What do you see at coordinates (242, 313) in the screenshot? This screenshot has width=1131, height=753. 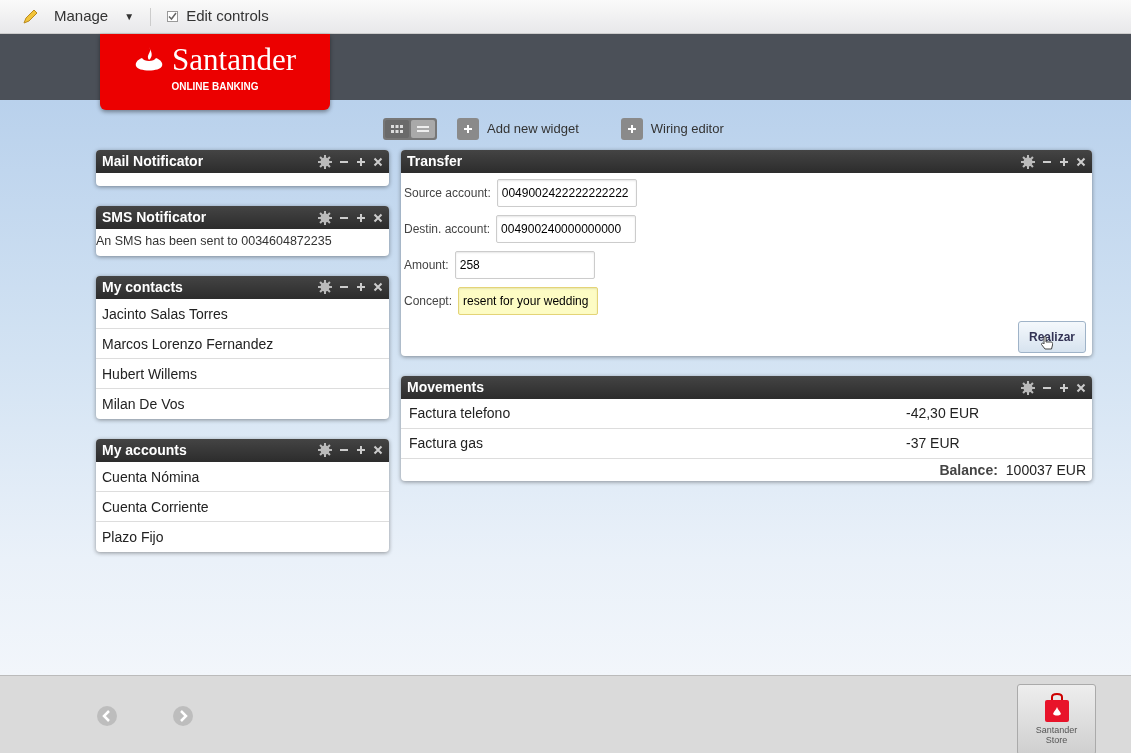 I see `list-item: Jacinto Salas Torres` at bounding box center [242, 313].